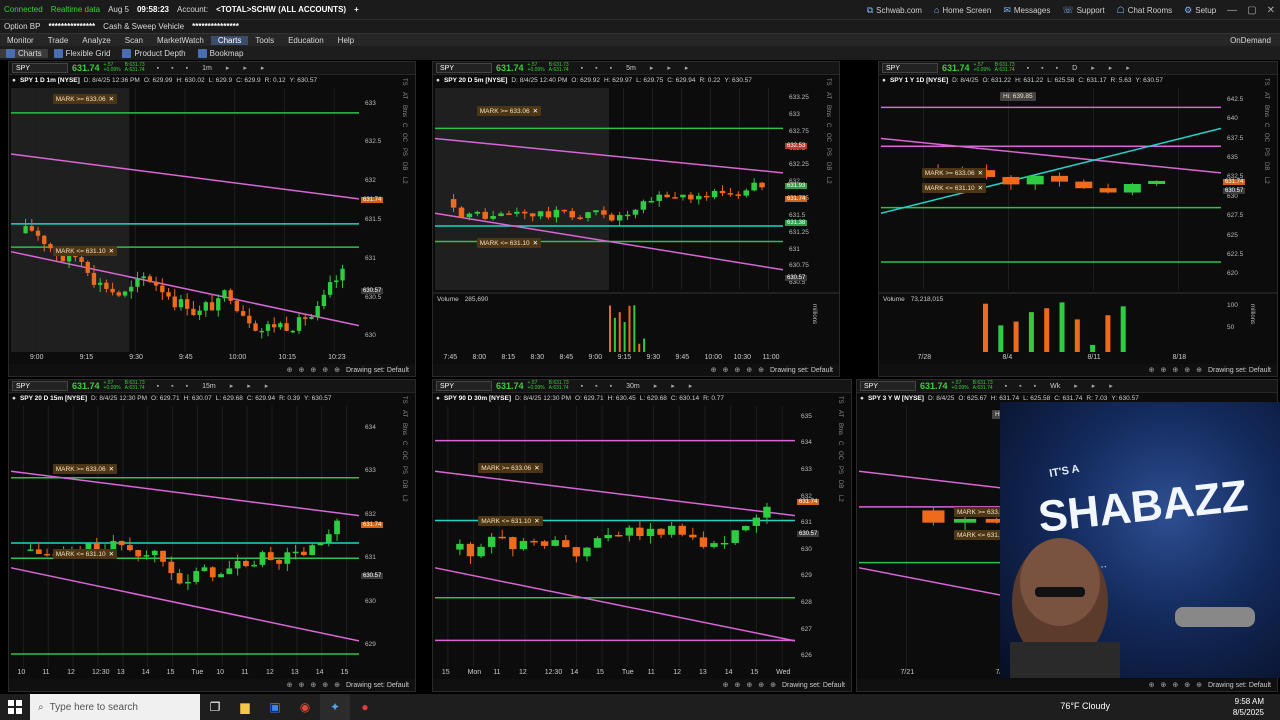 The image size is (1280, 720). What do you see at coordinates (335, 707) in the screenshot?
I see `thinkorswim-icon: ✦` at bounding box center [335, 707].